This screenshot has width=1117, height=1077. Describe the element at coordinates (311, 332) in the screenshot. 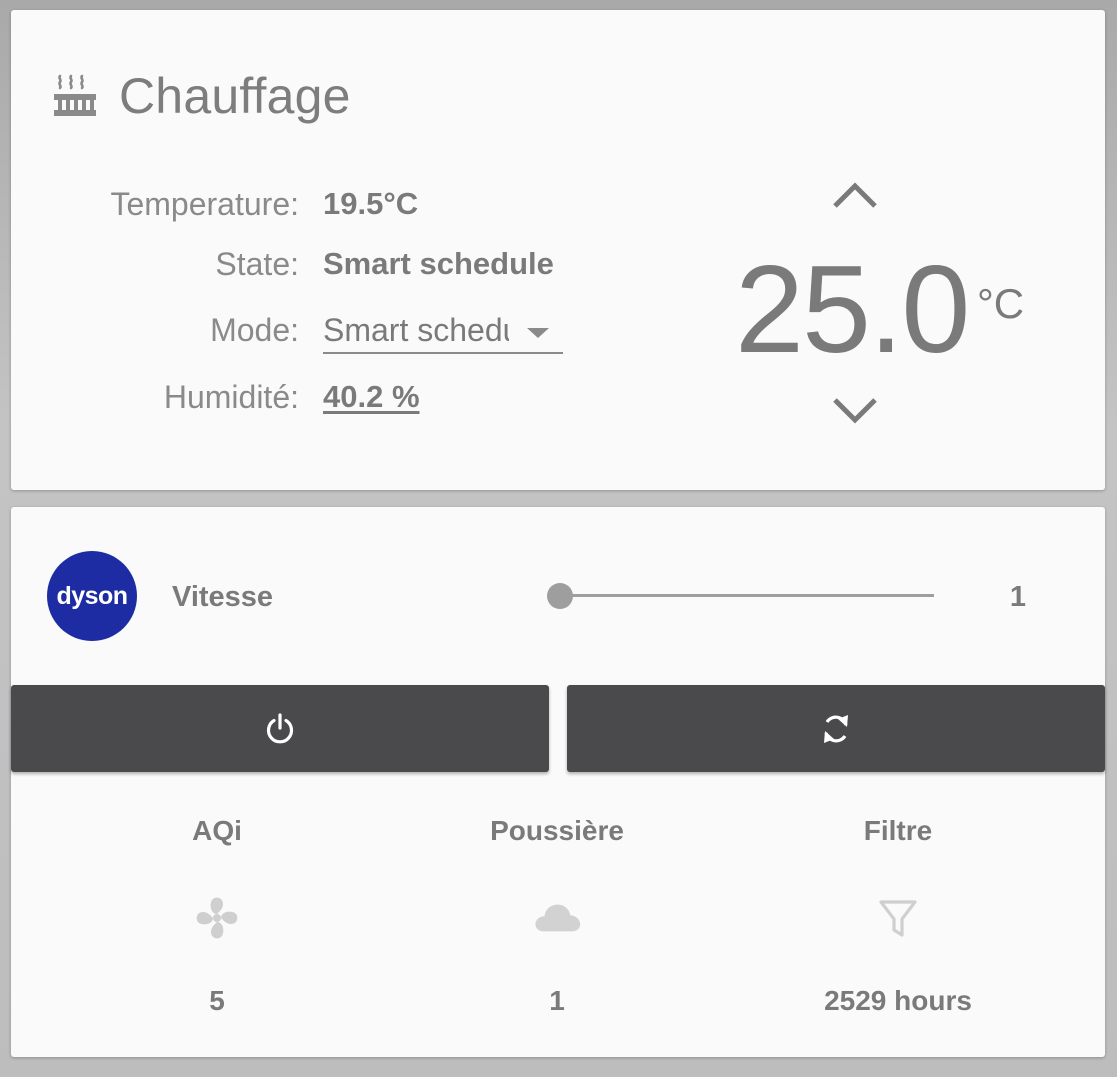

I see `mode-row: Mode: Smart schedule` at that location.